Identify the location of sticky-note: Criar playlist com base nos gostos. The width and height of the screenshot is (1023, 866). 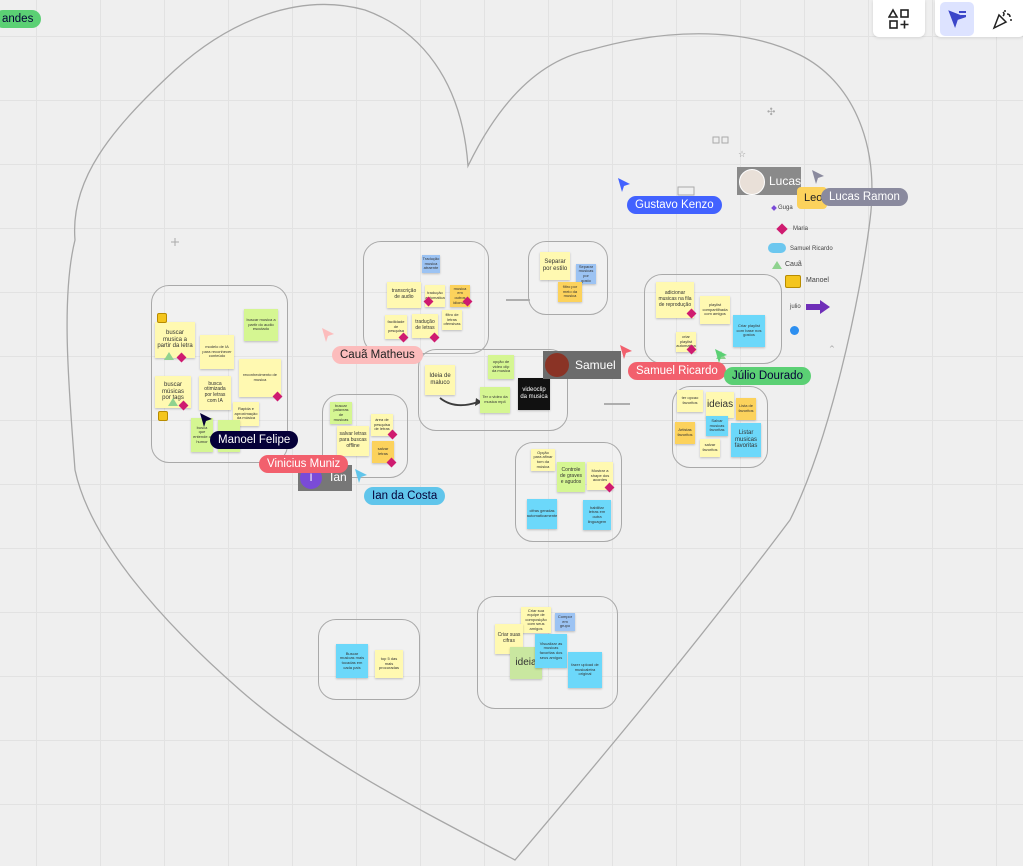
(749, 331).